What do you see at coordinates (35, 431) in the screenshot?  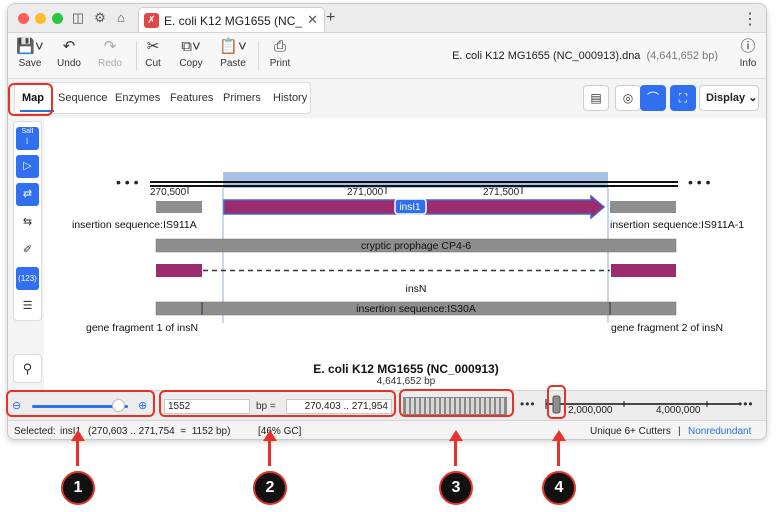 I see `status-selected-prefix: Selected:` at bounding box center [35, 431].